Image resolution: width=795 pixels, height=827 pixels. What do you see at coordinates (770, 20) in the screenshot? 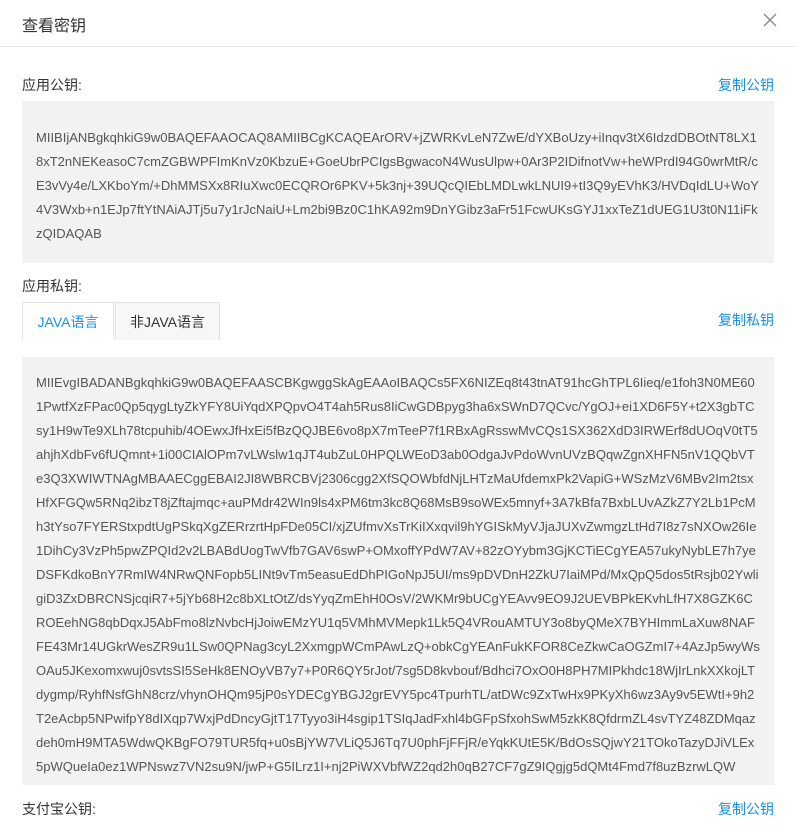
I see `close-icon` at bounding box center [770, 20].